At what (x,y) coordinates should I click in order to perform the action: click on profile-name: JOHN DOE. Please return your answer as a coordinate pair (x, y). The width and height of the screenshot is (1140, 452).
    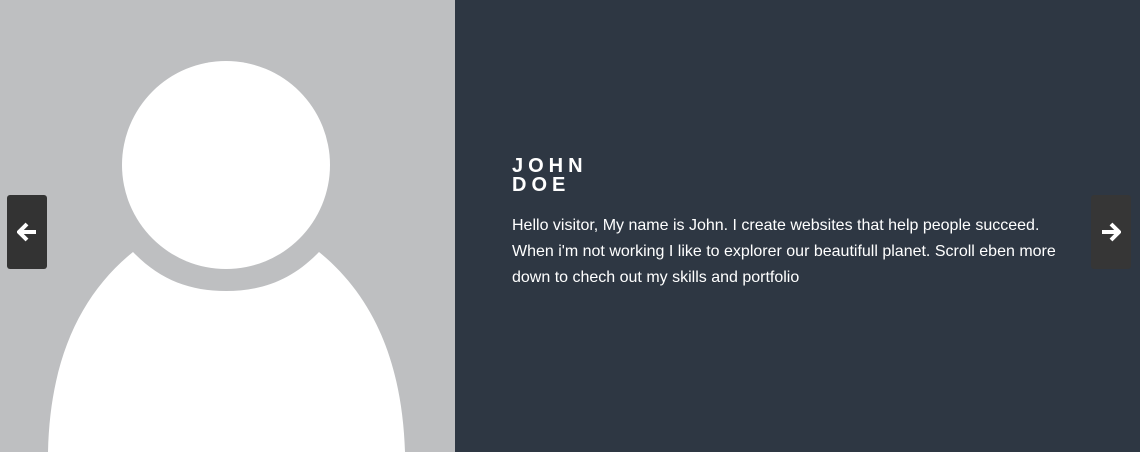
    Looking at the image, I should click on (550, 176).